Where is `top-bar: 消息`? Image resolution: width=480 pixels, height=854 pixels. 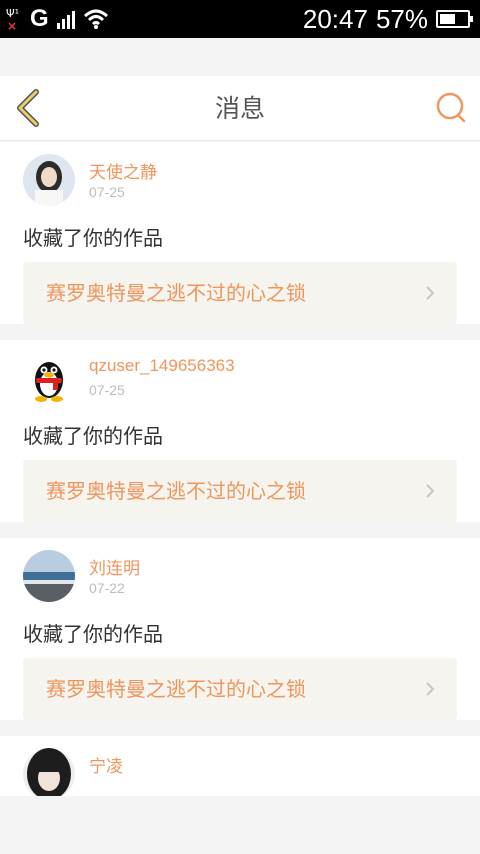
top-bar: 消息 is located at coordinates (240, 108).